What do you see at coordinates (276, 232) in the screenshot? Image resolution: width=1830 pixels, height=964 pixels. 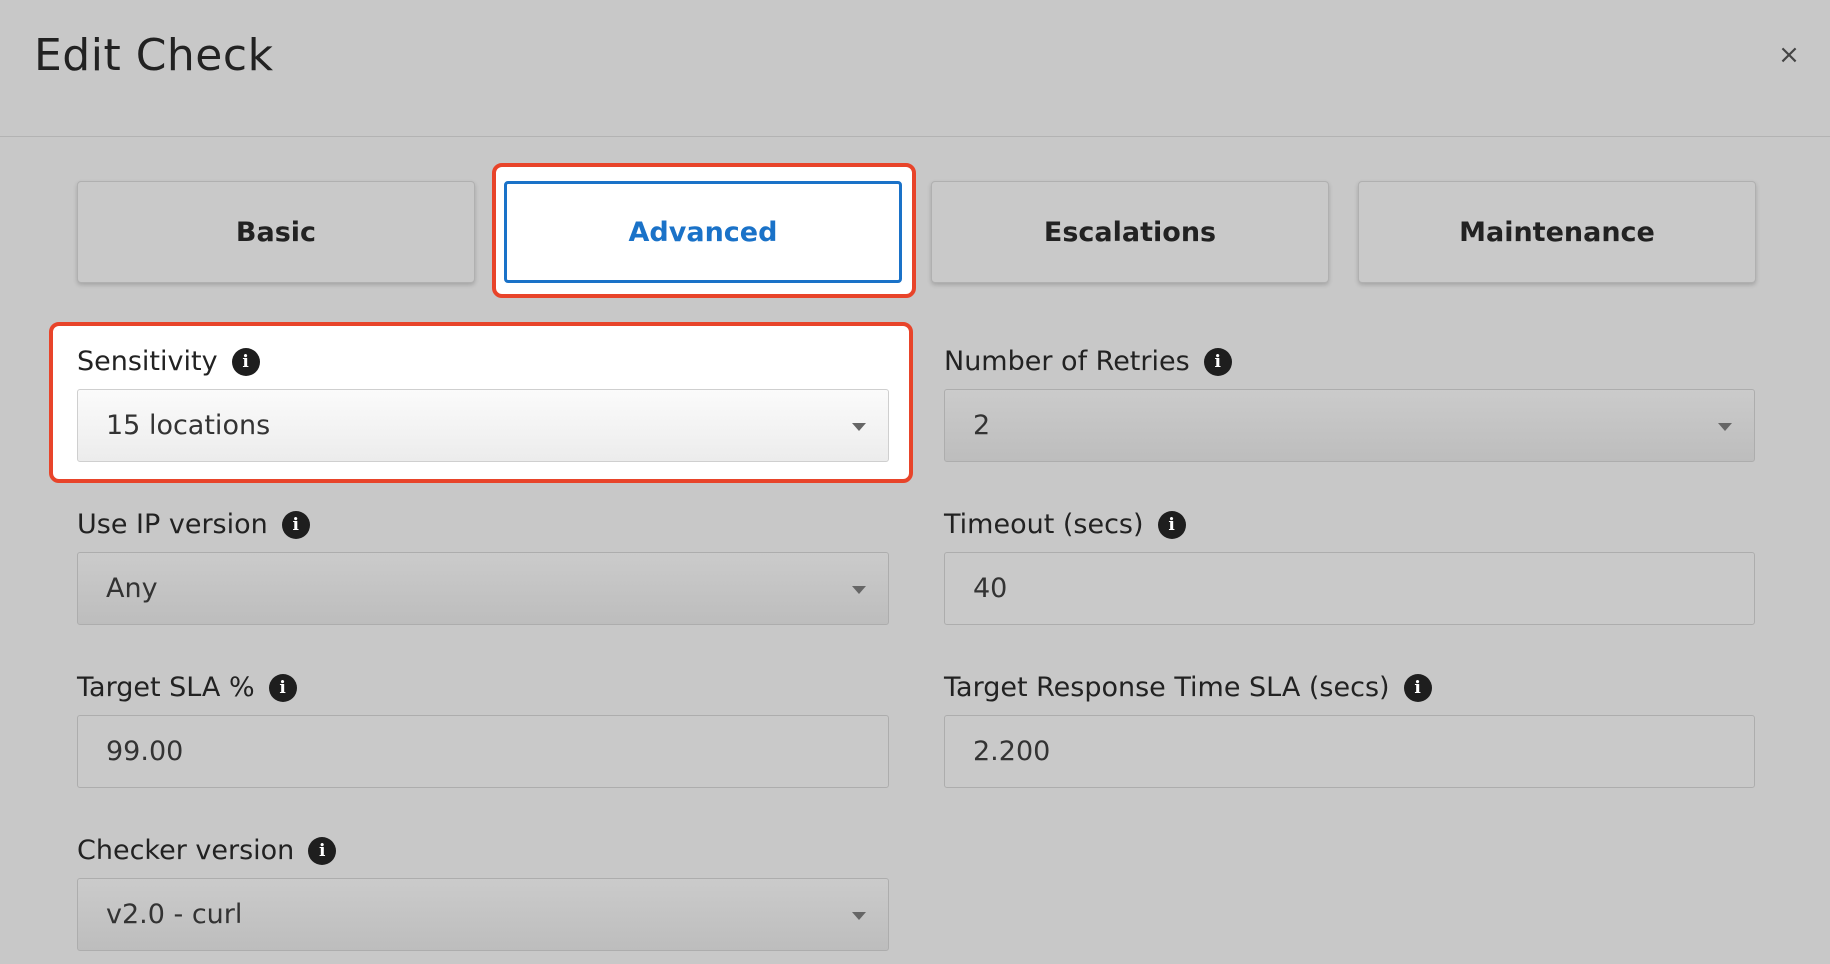 I see `tab-basic: Basic` at bounding box center [276, 232].